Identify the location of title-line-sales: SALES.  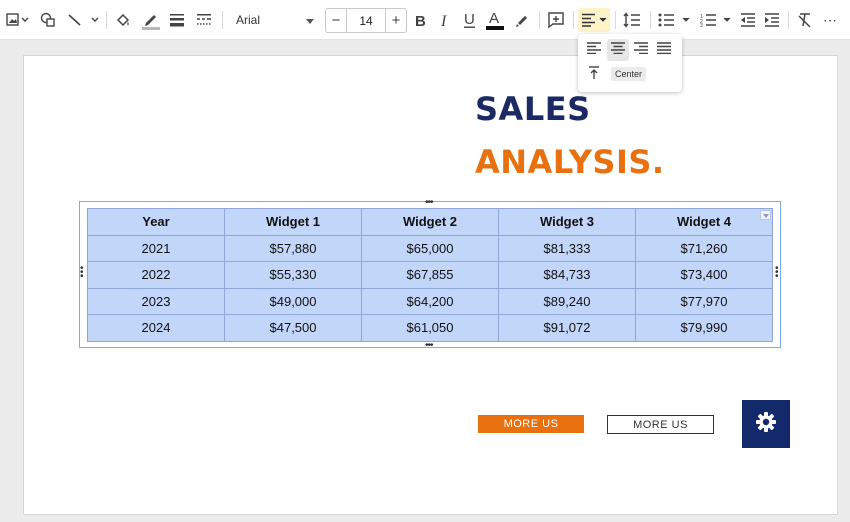
(533, 109).